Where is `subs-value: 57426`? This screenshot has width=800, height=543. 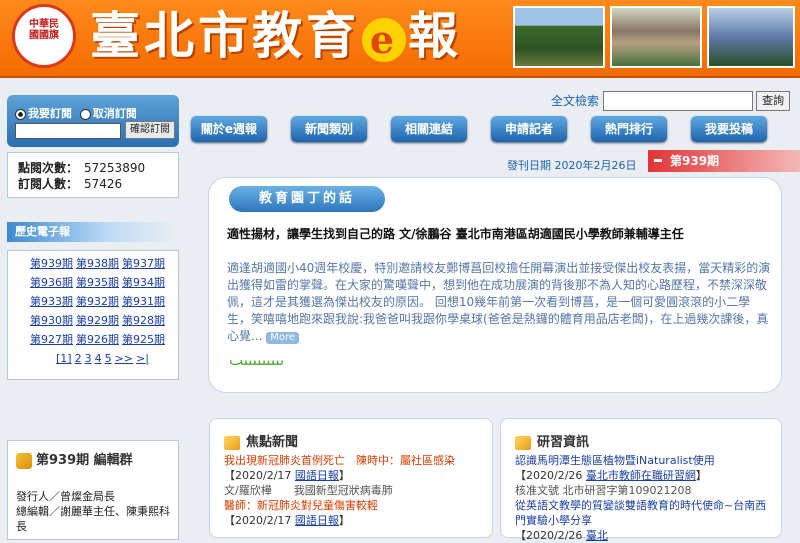
subs-value: 57426 is located at coordinates (103, 184).